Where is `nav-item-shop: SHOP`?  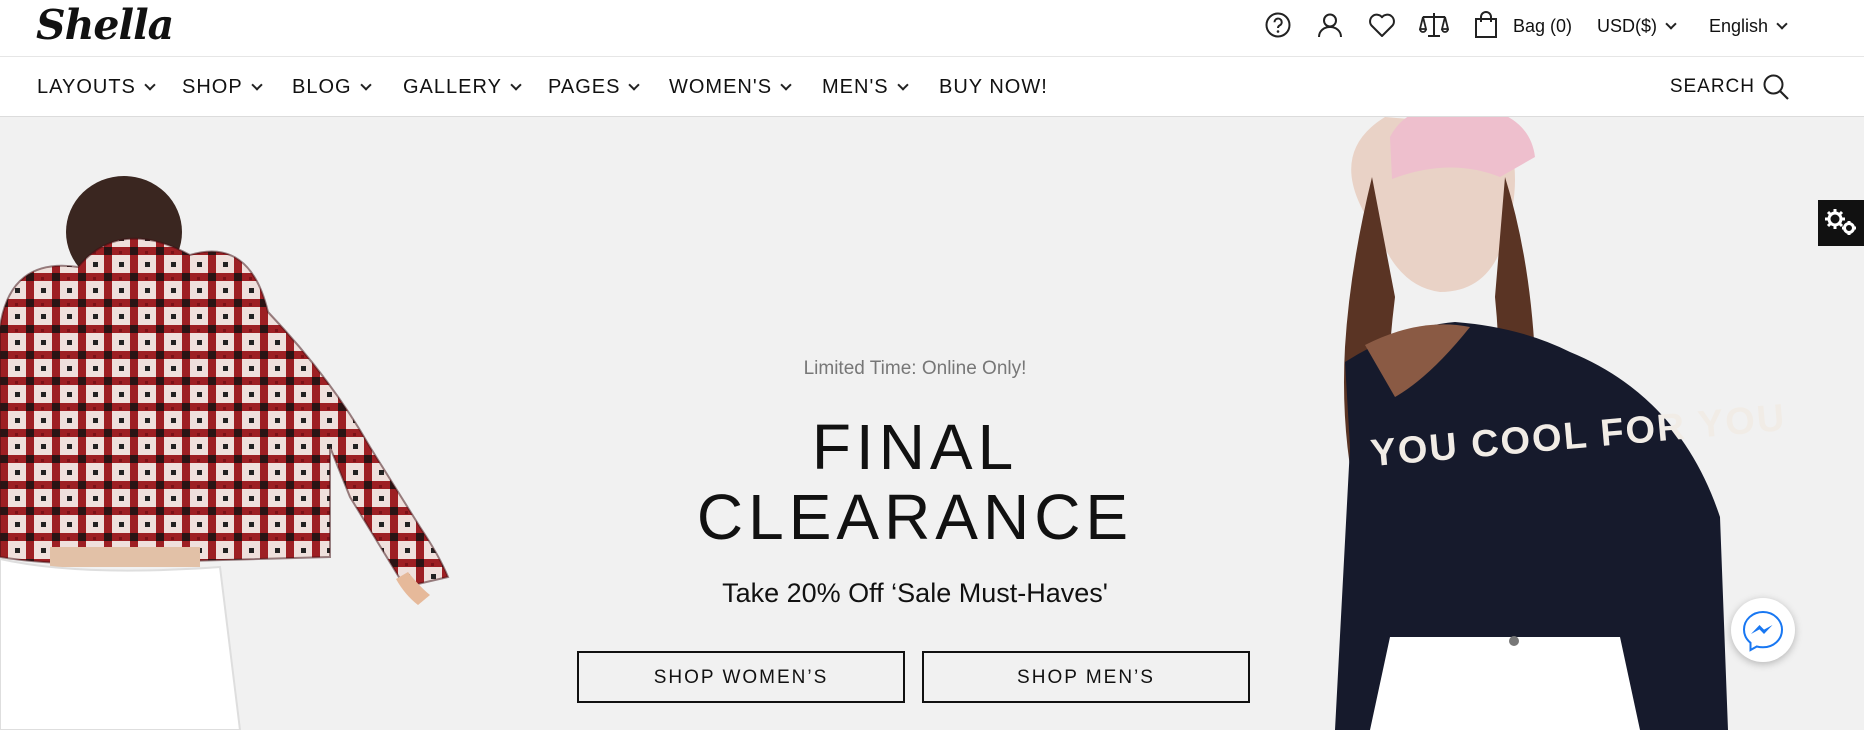
nav-item-shop: SHOP is located at coordinates (222, 87).